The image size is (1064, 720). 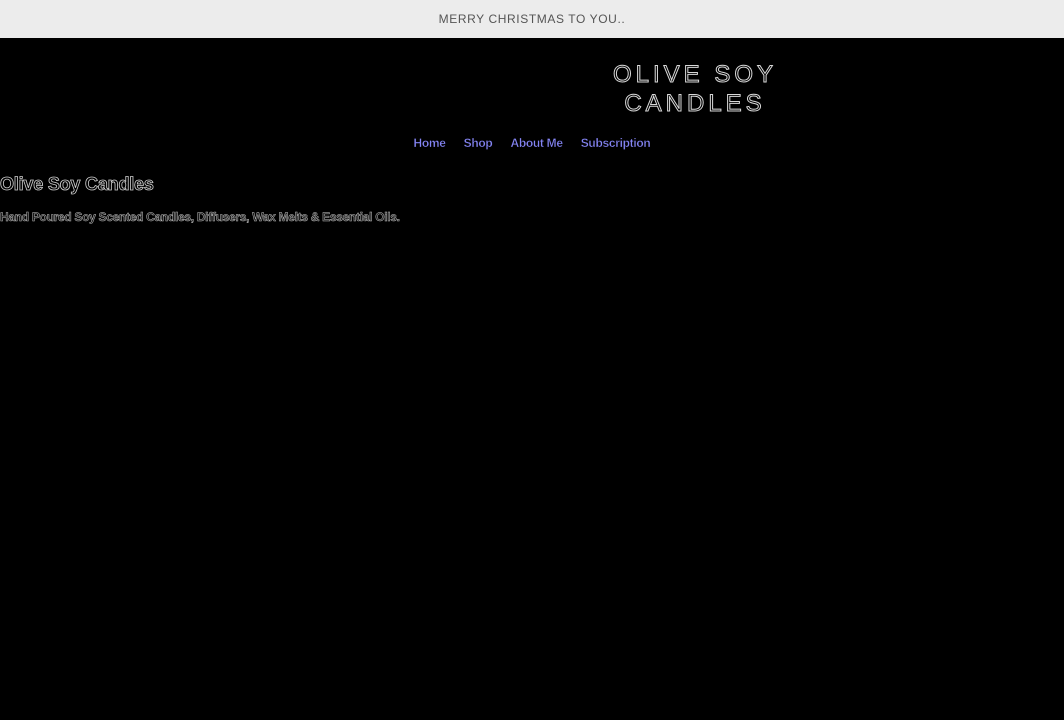 I want to click on nav-link-shop: Shop, so click(x=478, y=143).